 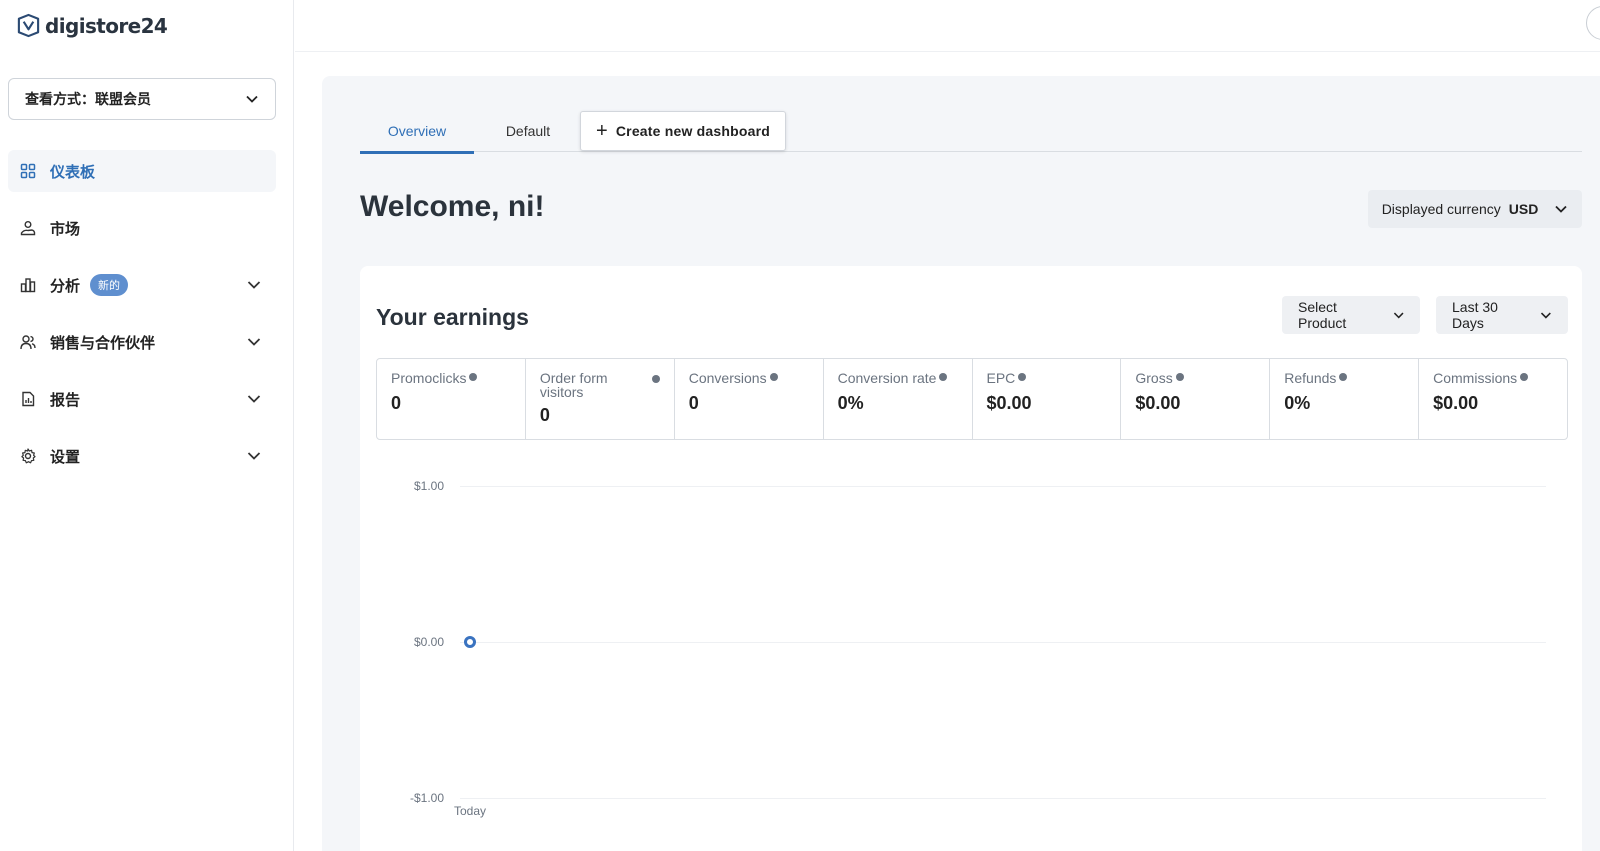 I want to click on create-dashboard-button: + Create new dashboard, so click(x=683, y=131).